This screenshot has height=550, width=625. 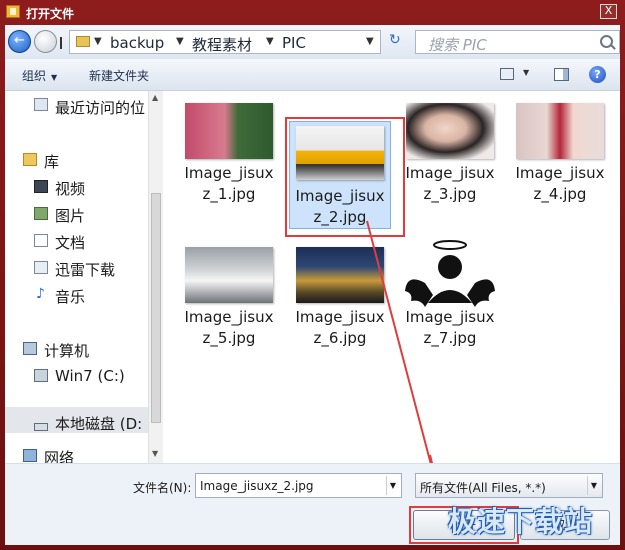 I want to click on filename-label: 文件名(N):, so click(x=162, y=488).